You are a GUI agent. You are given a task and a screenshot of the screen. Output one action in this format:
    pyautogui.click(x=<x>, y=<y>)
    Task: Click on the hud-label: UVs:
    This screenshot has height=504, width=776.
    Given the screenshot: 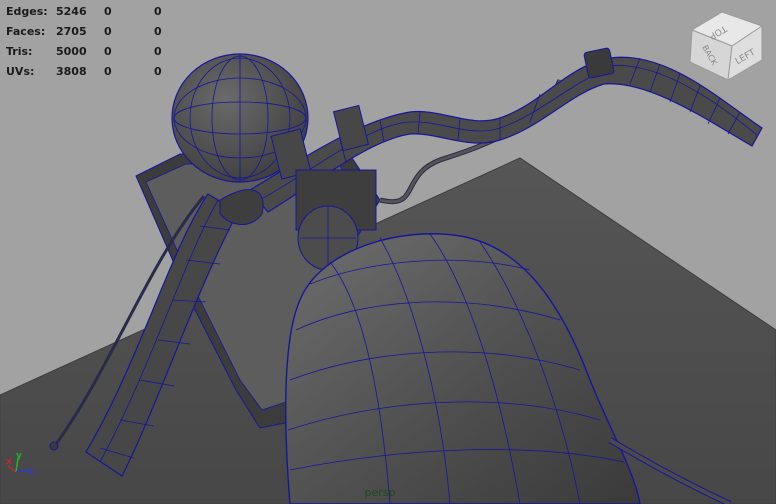 What is the action you would take?
    pyautogui.click(x=20, y=71)
    